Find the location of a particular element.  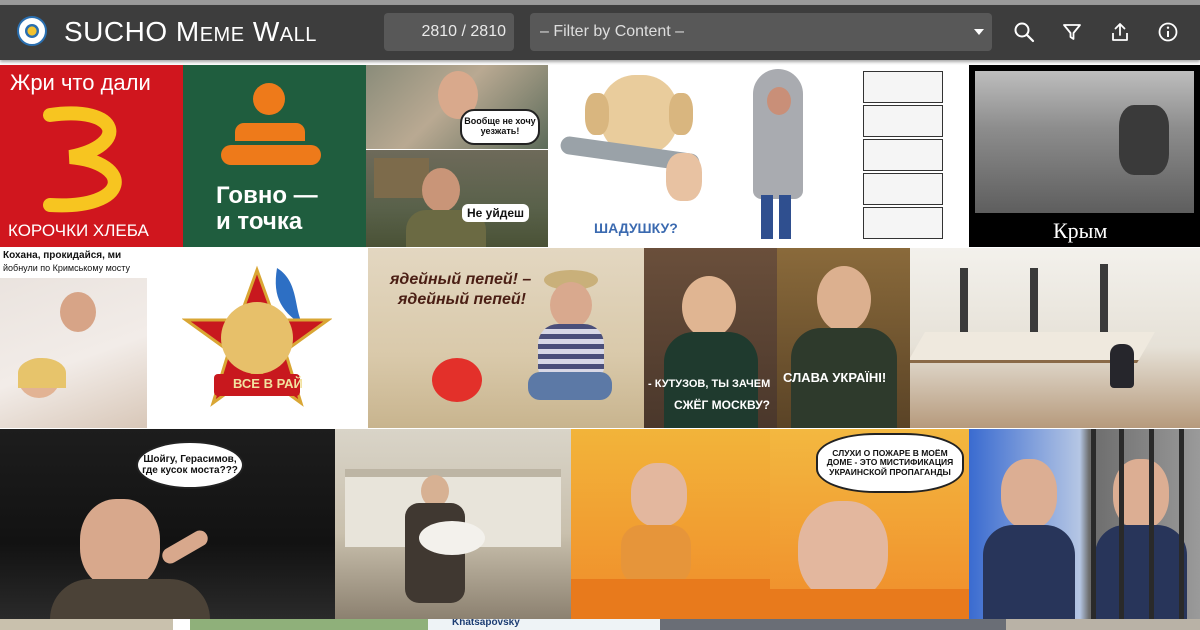

red-star-badge is located at coordinates (257, 336).